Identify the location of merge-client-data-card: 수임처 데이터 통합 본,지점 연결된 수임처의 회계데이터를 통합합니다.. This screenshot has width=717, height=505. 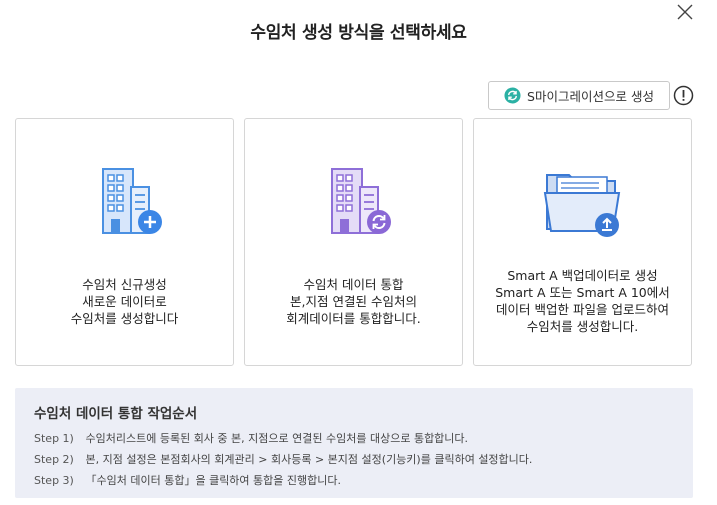
(353, 242).